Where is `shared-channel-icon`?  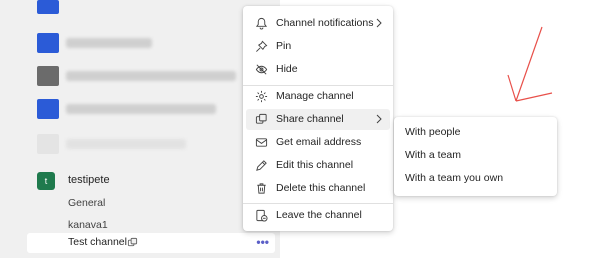
shared-channel-icon is located at coordinates (132, 242).